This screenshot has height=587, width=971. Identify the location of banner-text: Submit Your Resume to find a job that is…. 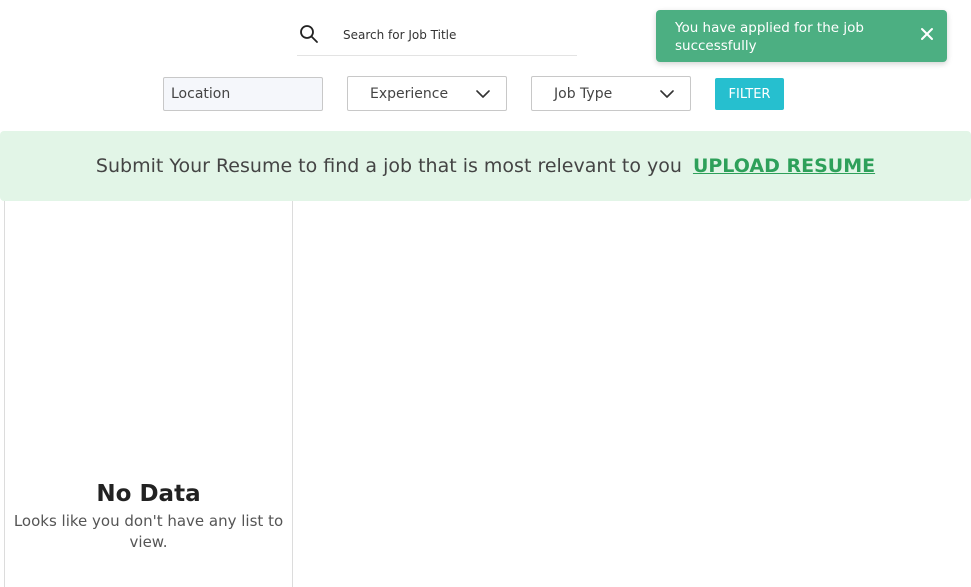
(388, 166).